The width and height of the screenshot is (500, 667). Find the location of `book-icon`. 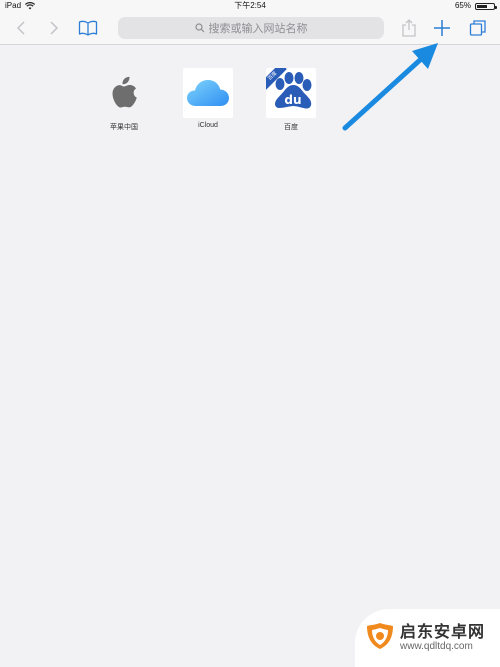

book-icon is located at coordinates (88, 28).